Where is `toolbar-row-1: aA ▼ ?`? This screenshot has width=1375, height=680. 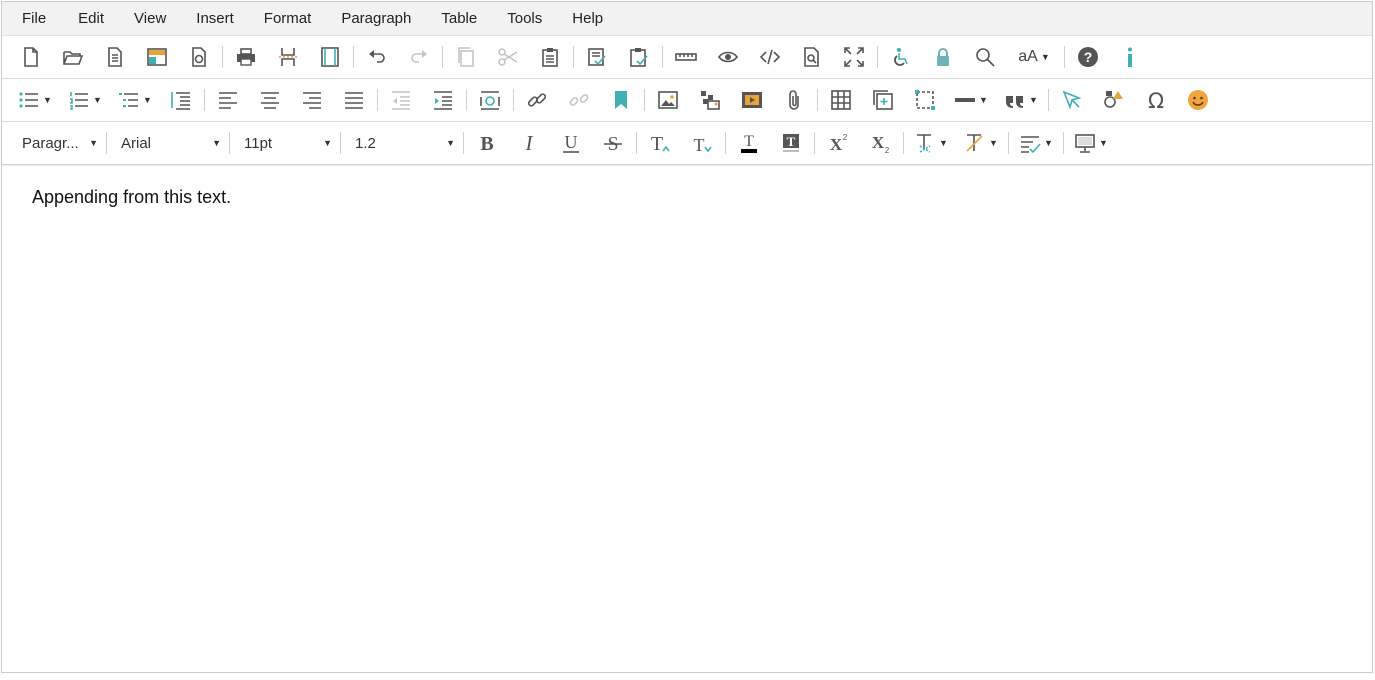 toolbar-row-1: aA ▼ ? is located at coordinates (687, 57).